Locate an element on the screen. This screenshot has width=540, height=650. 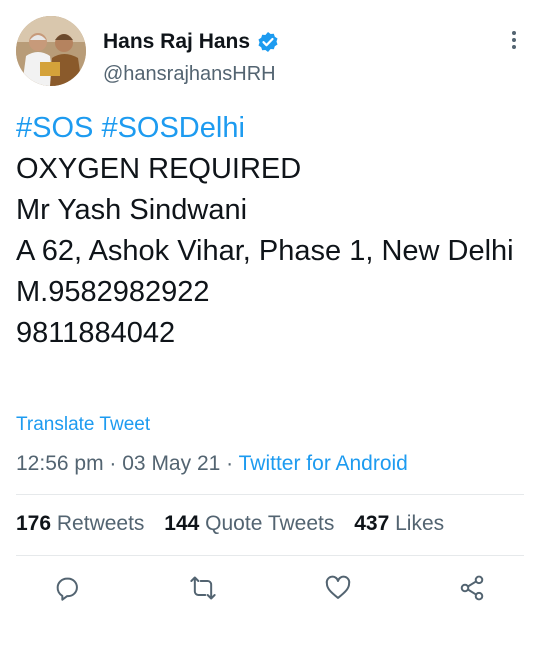
likes-label: Likes is located at coordinates (420, 523).